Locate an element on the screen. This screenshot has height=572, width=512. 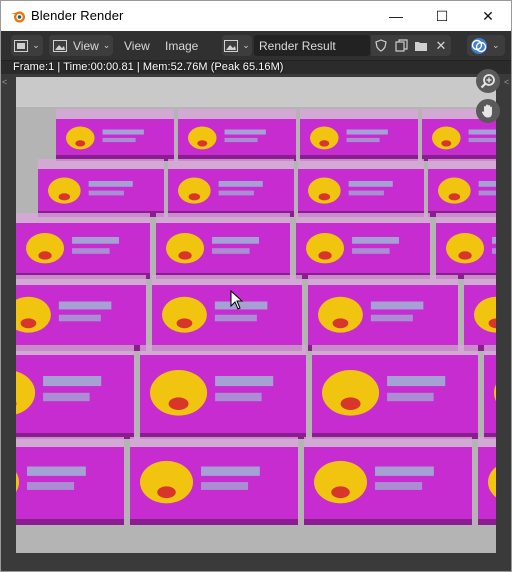
maximize-button: ☐ is located at coordinates (442, 16).